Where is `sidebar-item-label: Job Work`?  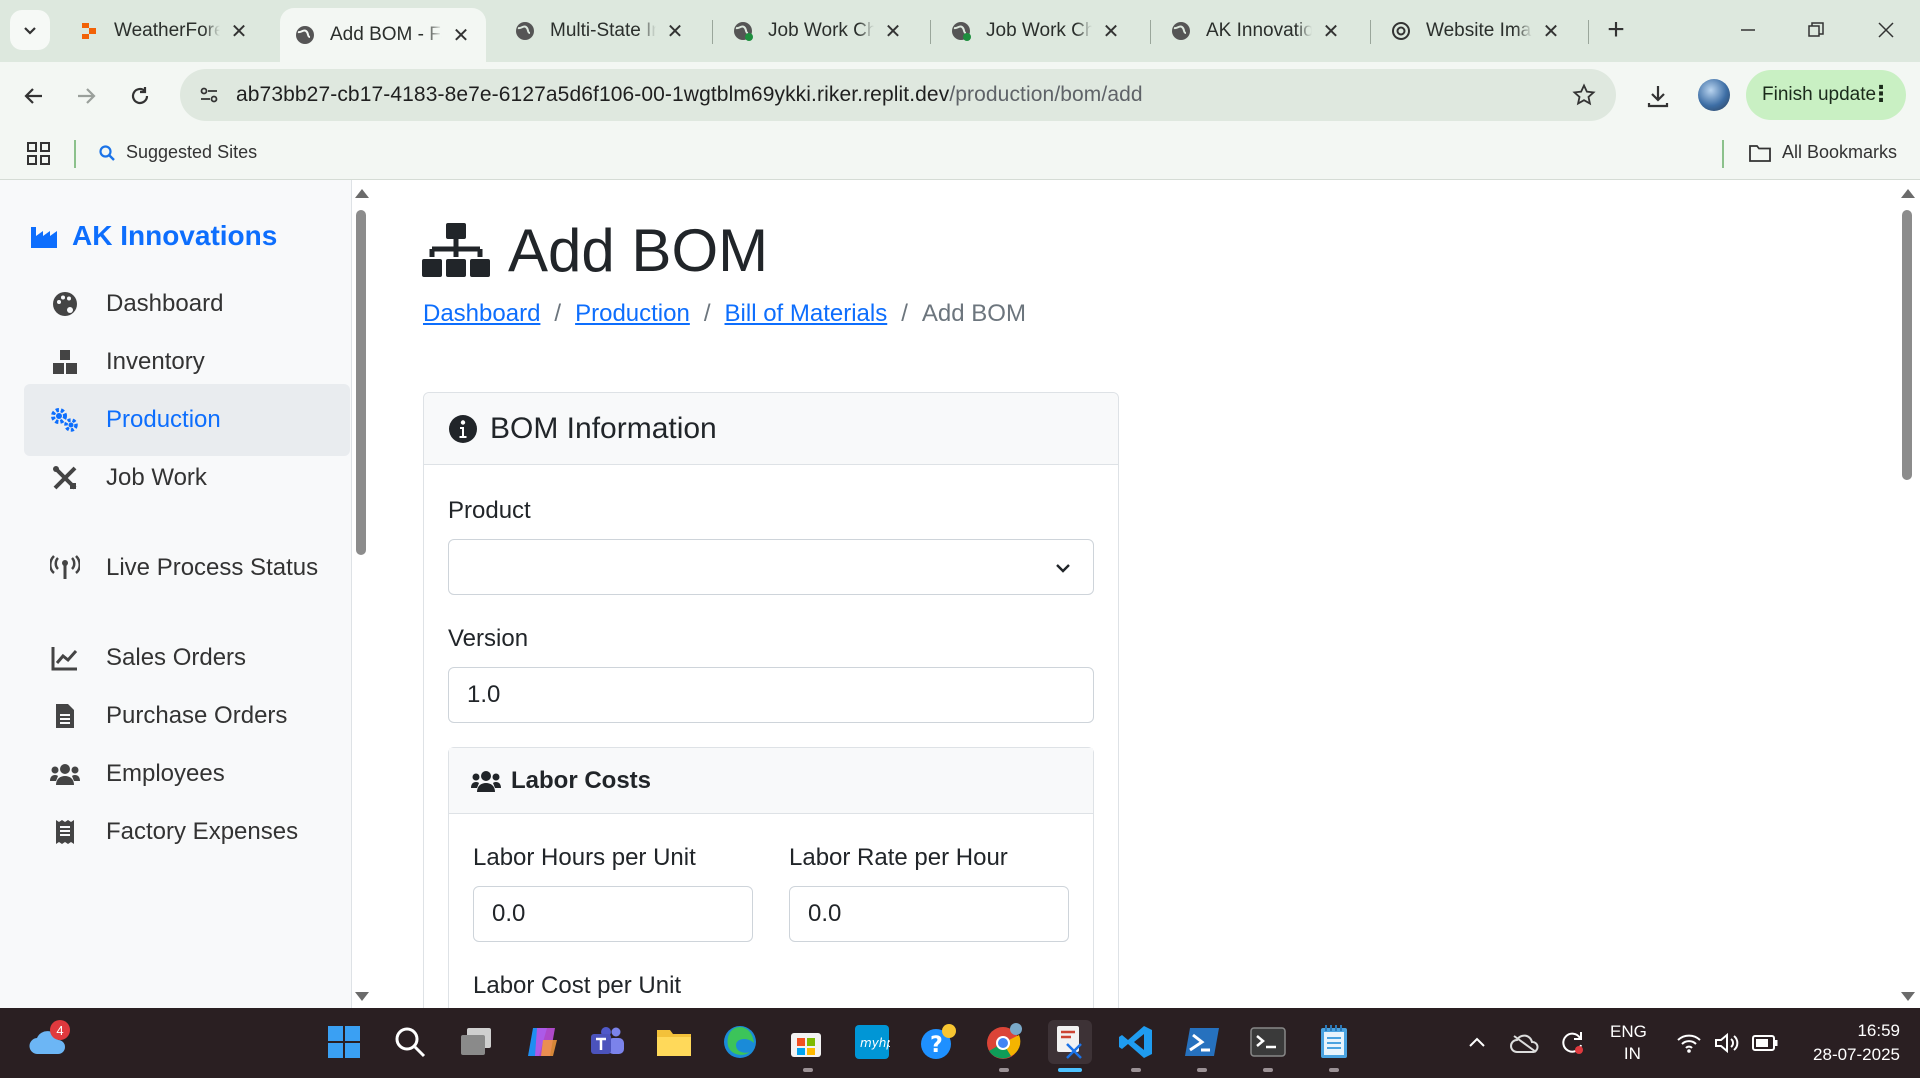
sidebar-item-label: Job Work is located at coordinates (156, 477).